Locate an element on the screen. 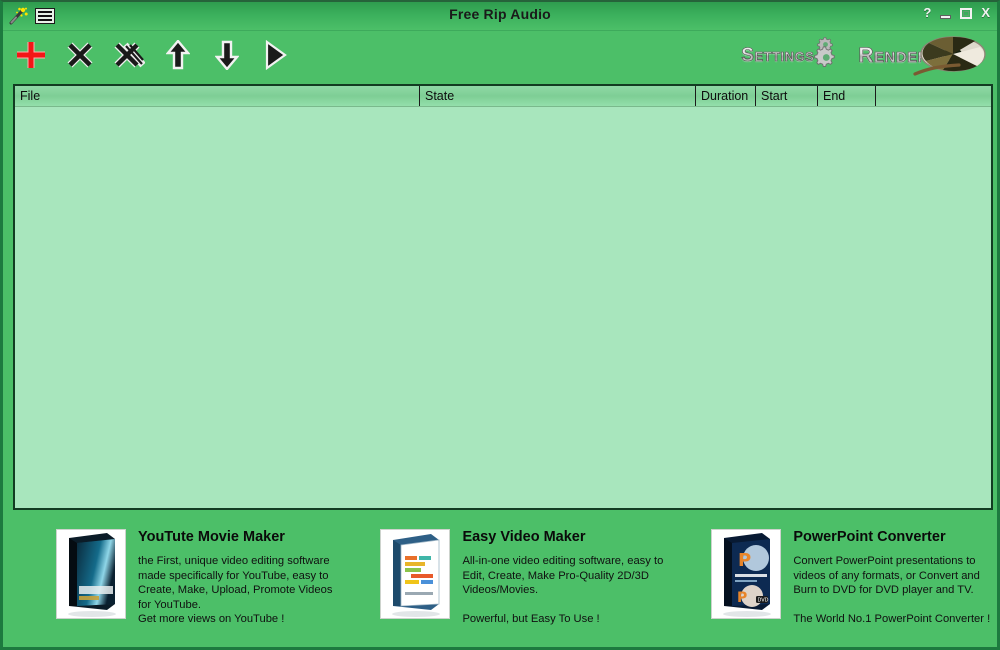  move-down-button is located at coordinates (227, 55).